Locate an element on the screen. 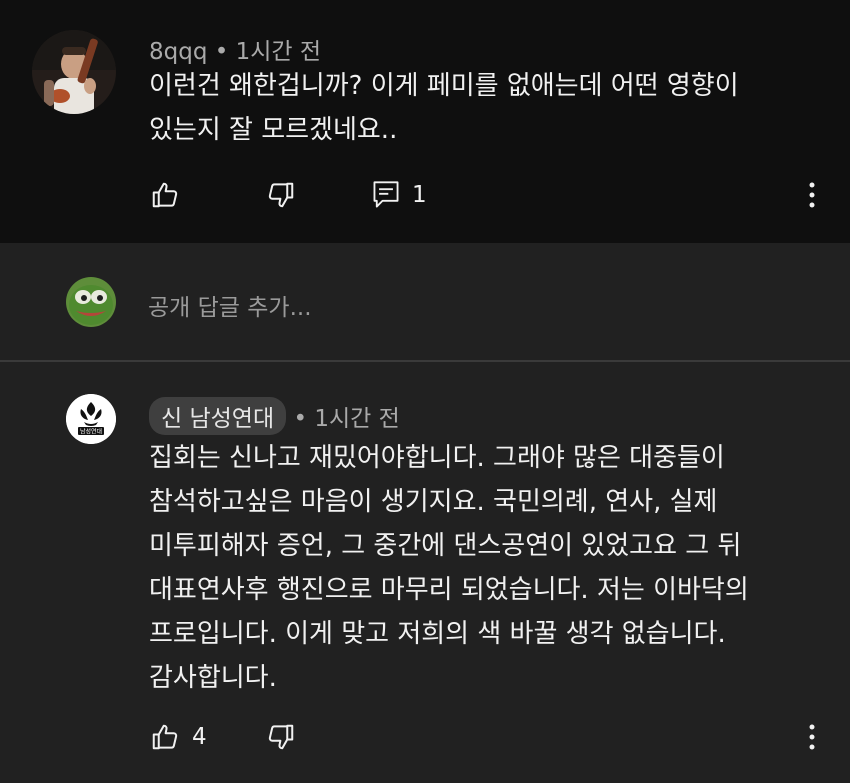 This screenshot has width=850, height=783. comment-line: 이런건 왜한겁니까? 이게 페미를 없애는데 어떤 영향이 is located at coordinates (444, 86).